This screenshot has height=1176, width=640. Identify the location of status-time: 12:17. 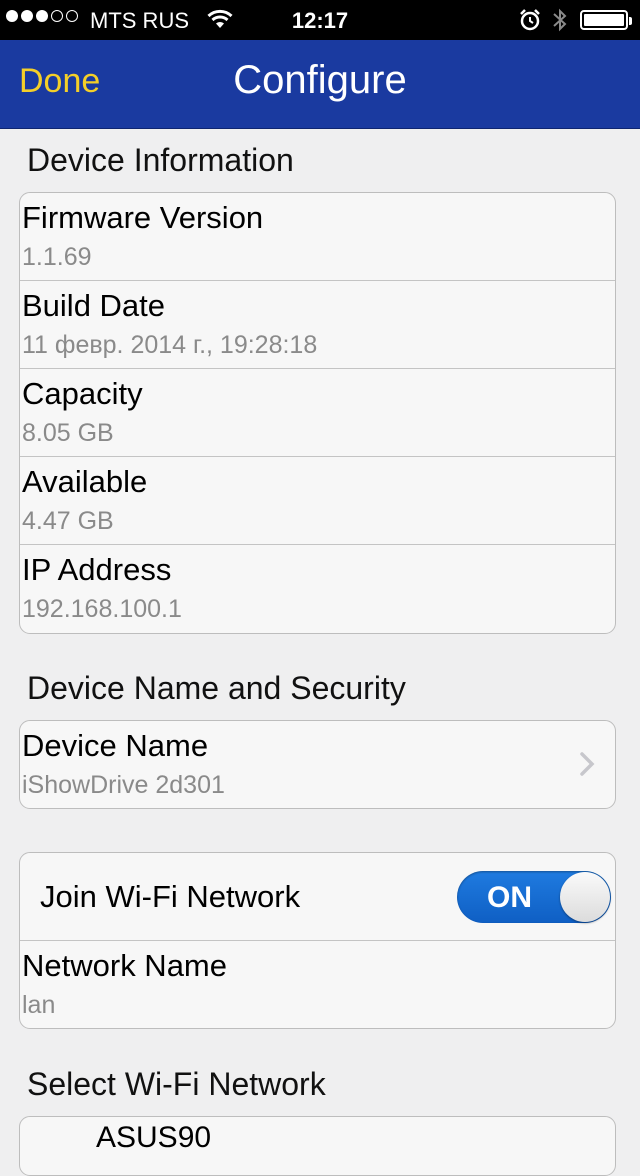
(320, 20).